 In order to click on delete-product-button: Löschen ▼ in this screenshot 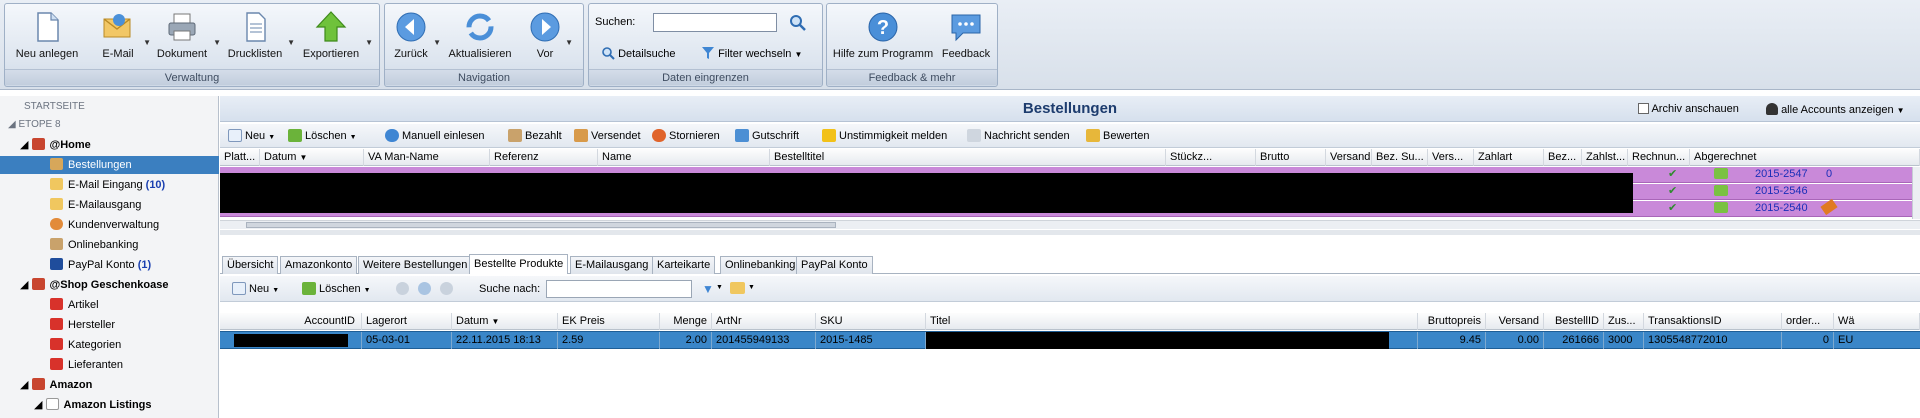, I will do `click(336, 289)`.